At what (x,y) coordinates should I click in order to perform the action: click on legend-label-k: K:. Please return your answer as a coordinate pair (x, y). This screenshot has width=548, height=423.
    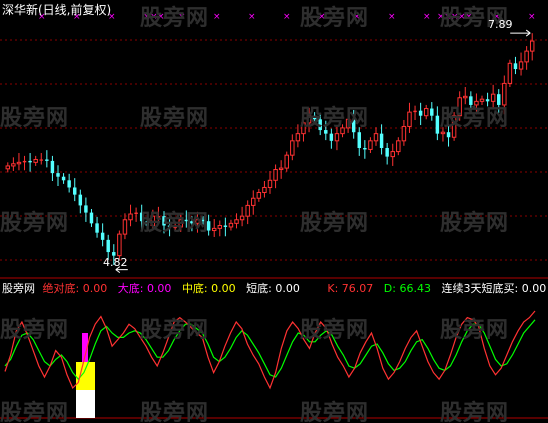
    Looking at the image, I should click on (333, 288).